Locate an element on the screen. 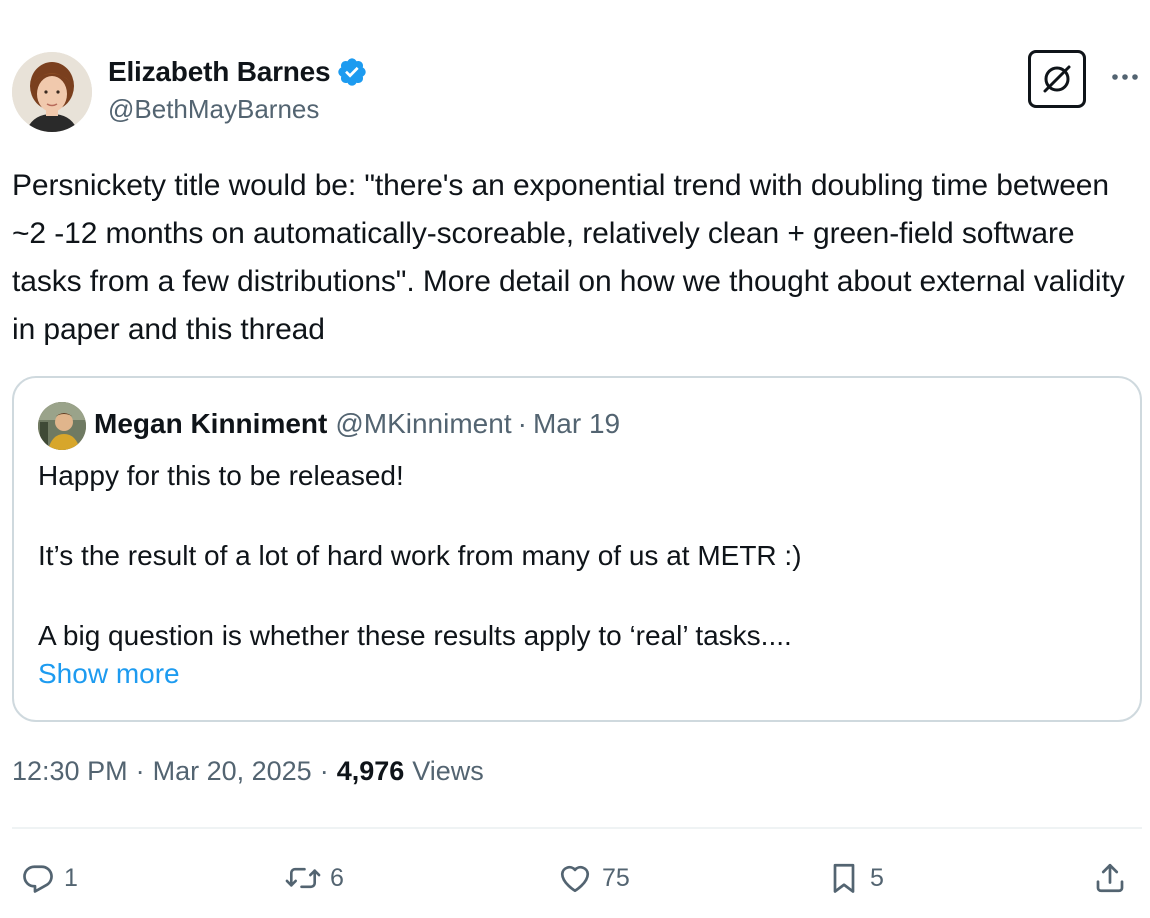 Image resolution: width=1150 pixels, height=918 pixels. more-button is located at coordinates (1125, 77).